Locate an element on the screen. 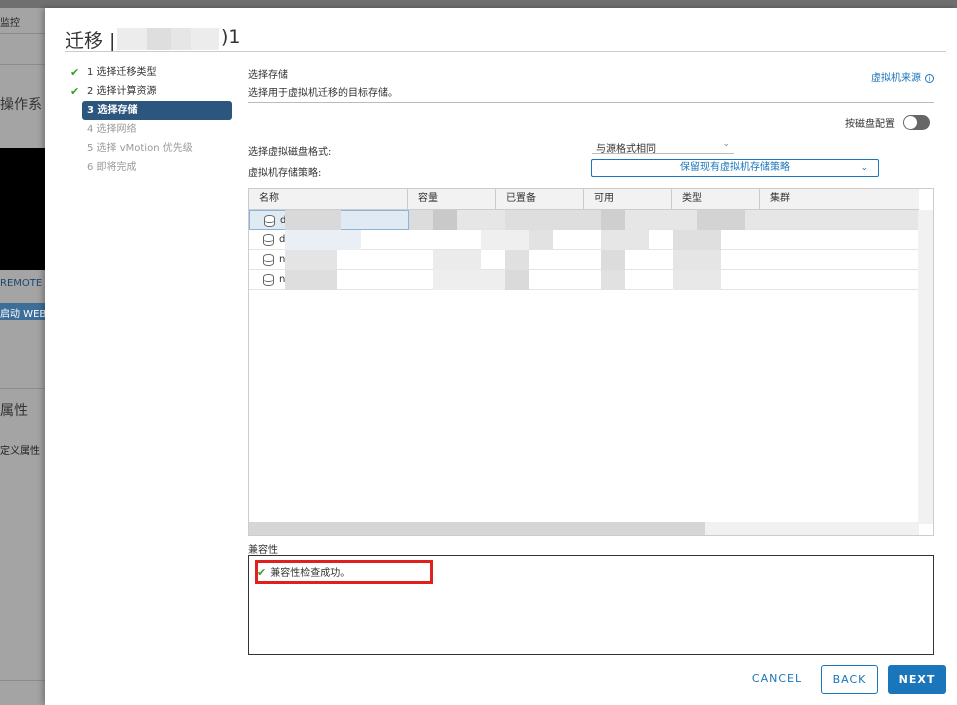 This screenshot has width=957, height=705. step-select-compute-resource: ✔ 2 选择计算资源 is located at coordinates (151, 91).